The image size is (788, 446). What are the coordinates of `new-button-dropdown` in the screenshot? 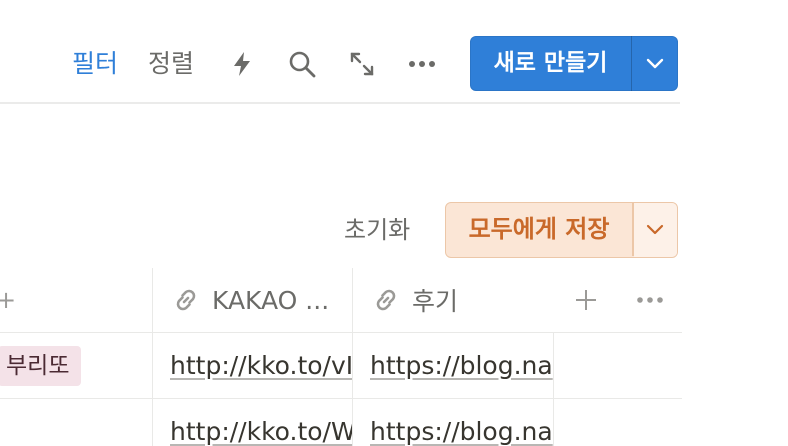 It's located at (655, 63).